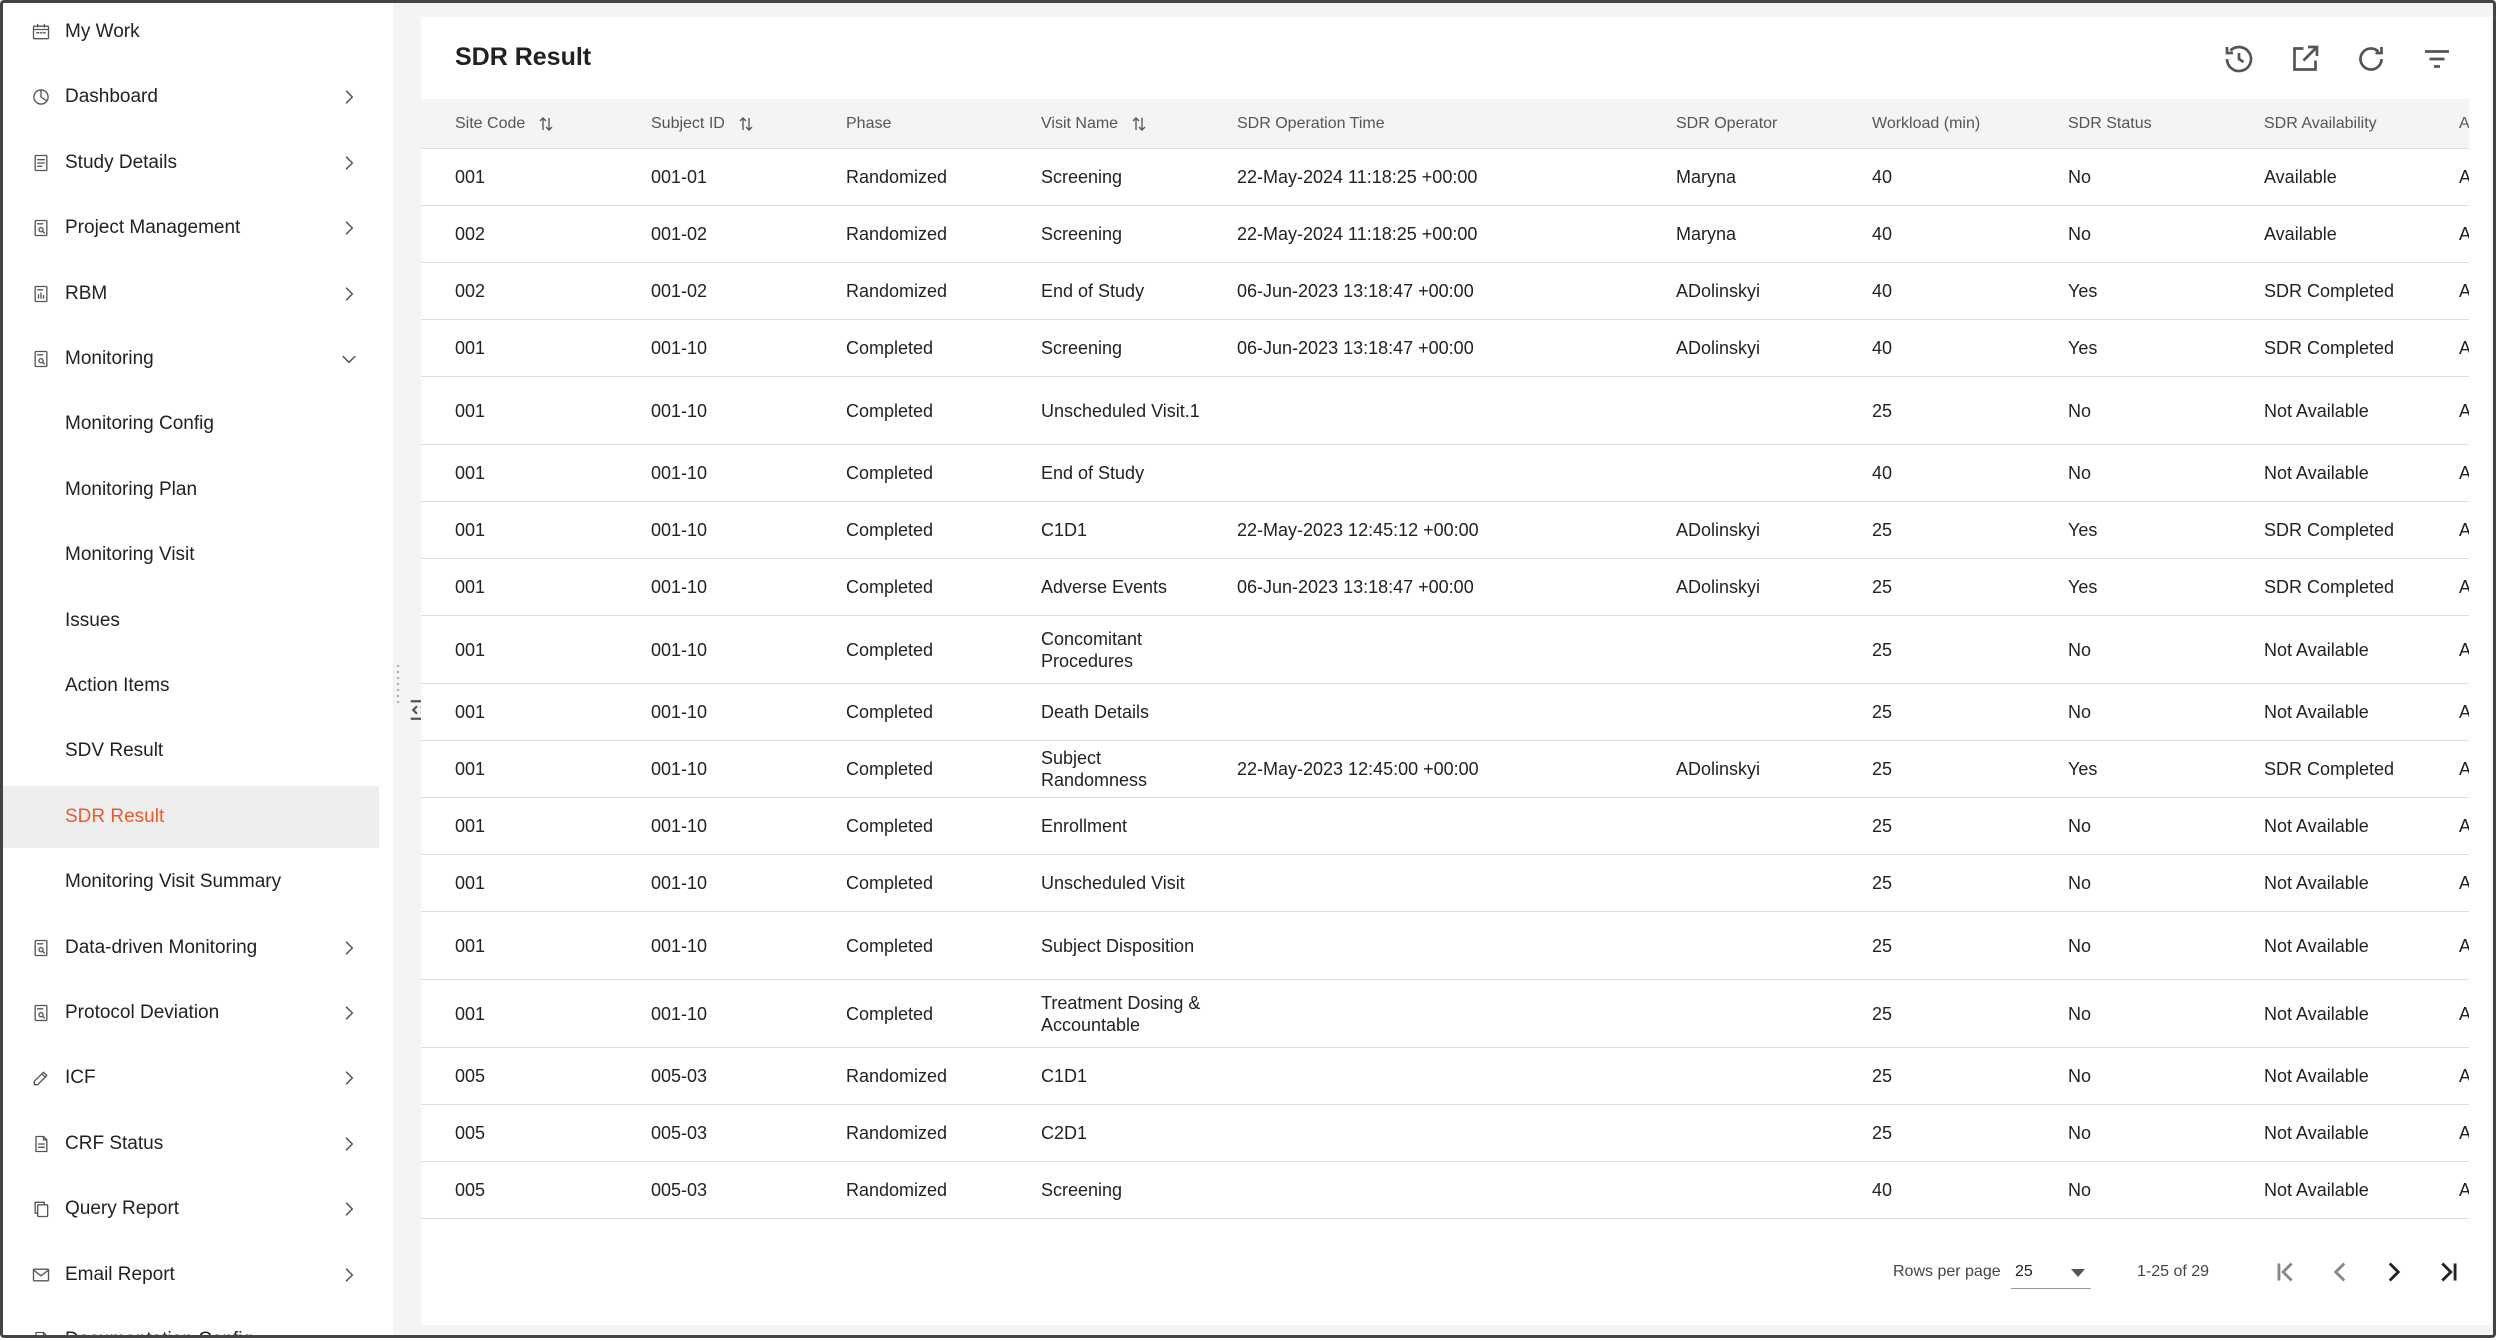 The image size is (2500, 1341). What do you see at coordinates (1126, 587) in the screenshot?
I see `table-cell: Adverse Events` at bounding box center [1126, 587].